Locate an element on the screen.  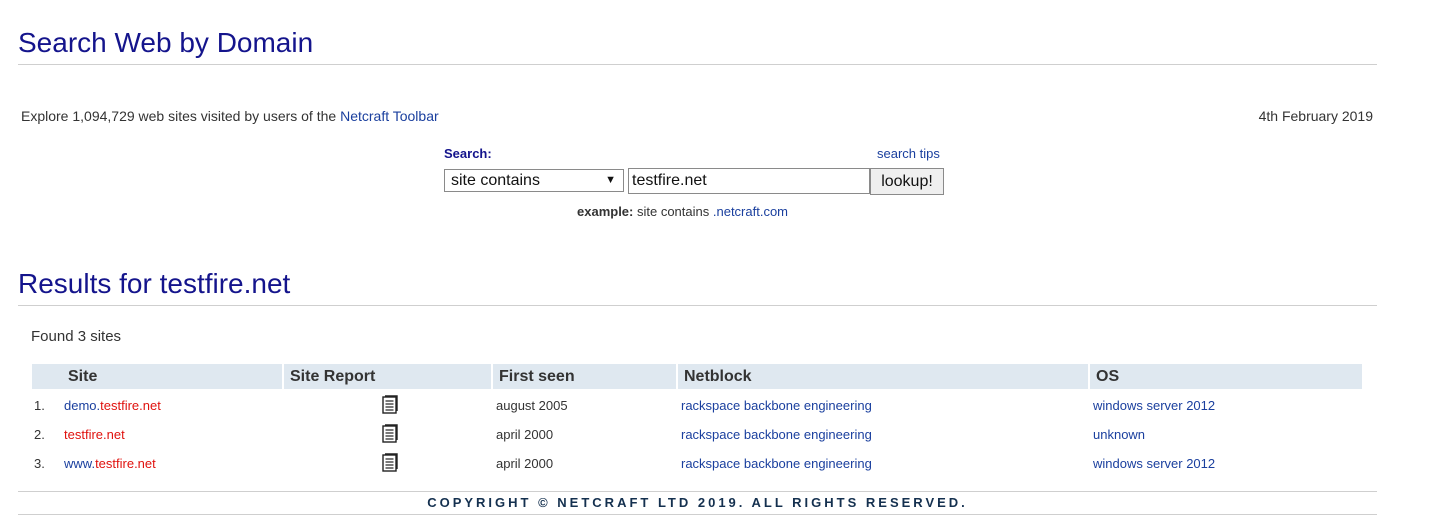
column-header-site-report: Site Report is located at coordinates (333, 376).